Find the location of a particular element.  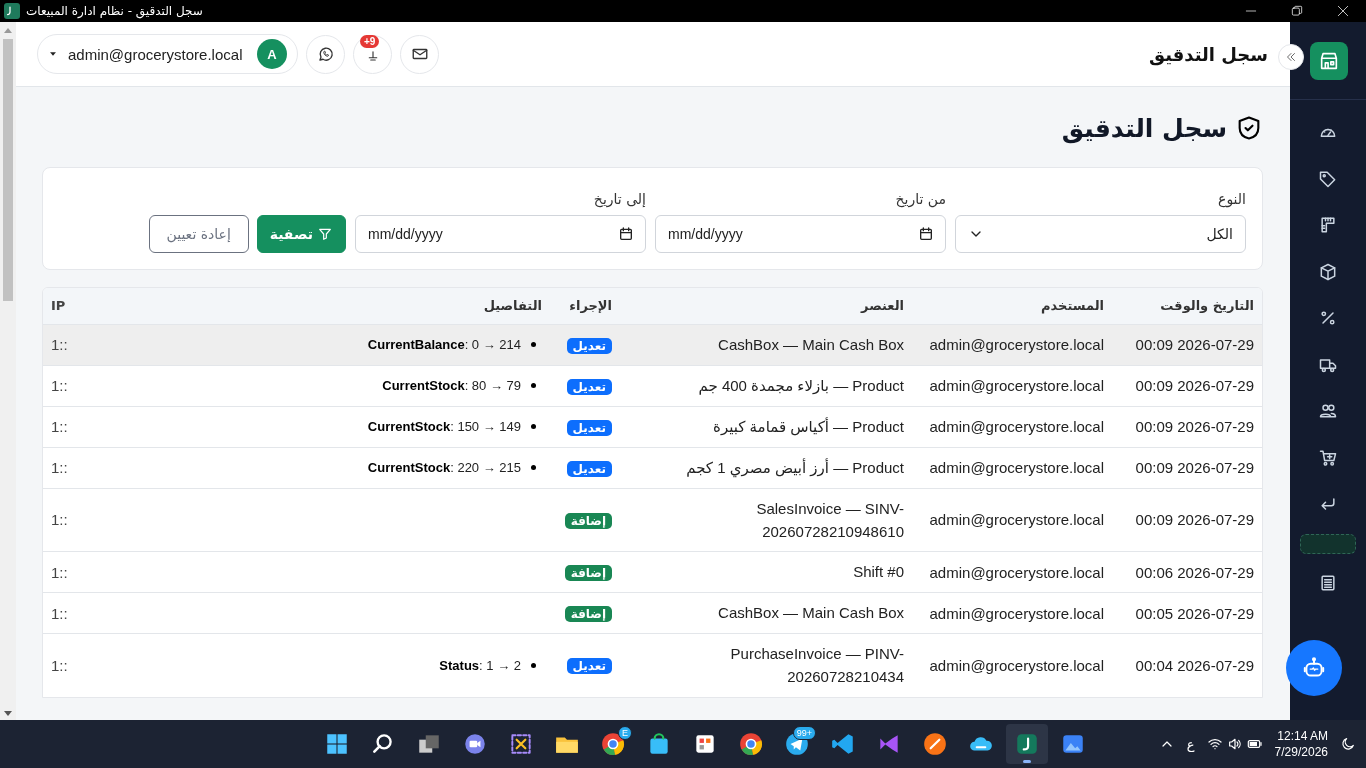

close-icon is located at coordinates (1343, 11).